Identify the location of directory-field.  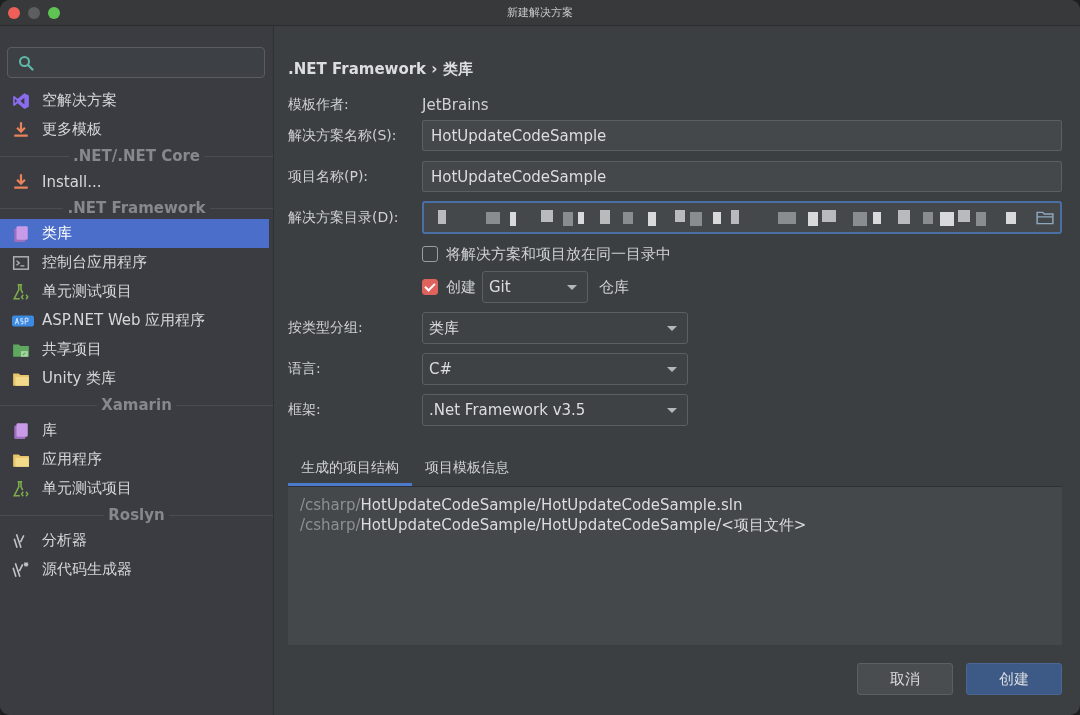
(742, 217).